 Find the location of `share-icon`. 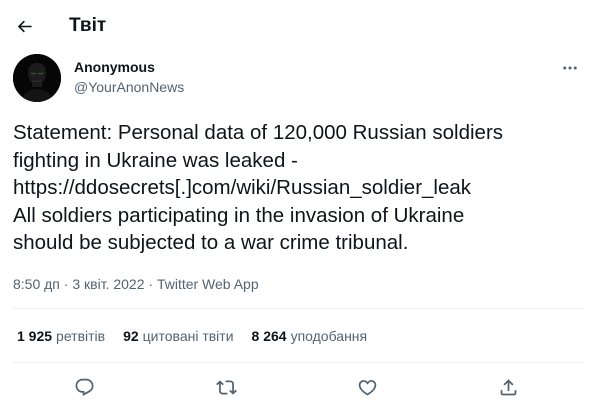

share-icon is located at coordinates (508, 386).